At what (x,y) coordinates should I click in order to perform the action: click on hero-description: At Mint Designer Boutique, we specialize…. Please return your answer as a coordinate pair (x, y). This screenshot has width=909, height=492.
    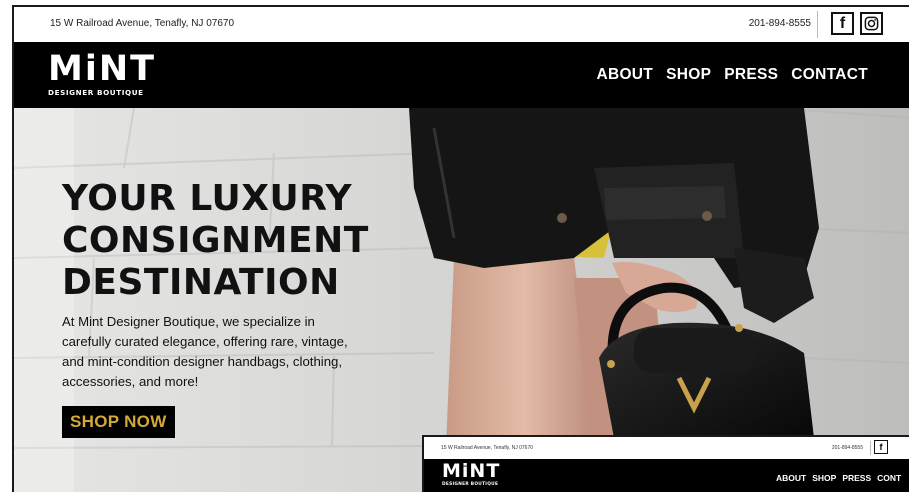
    Looking at the image, I should click on (205, 351).